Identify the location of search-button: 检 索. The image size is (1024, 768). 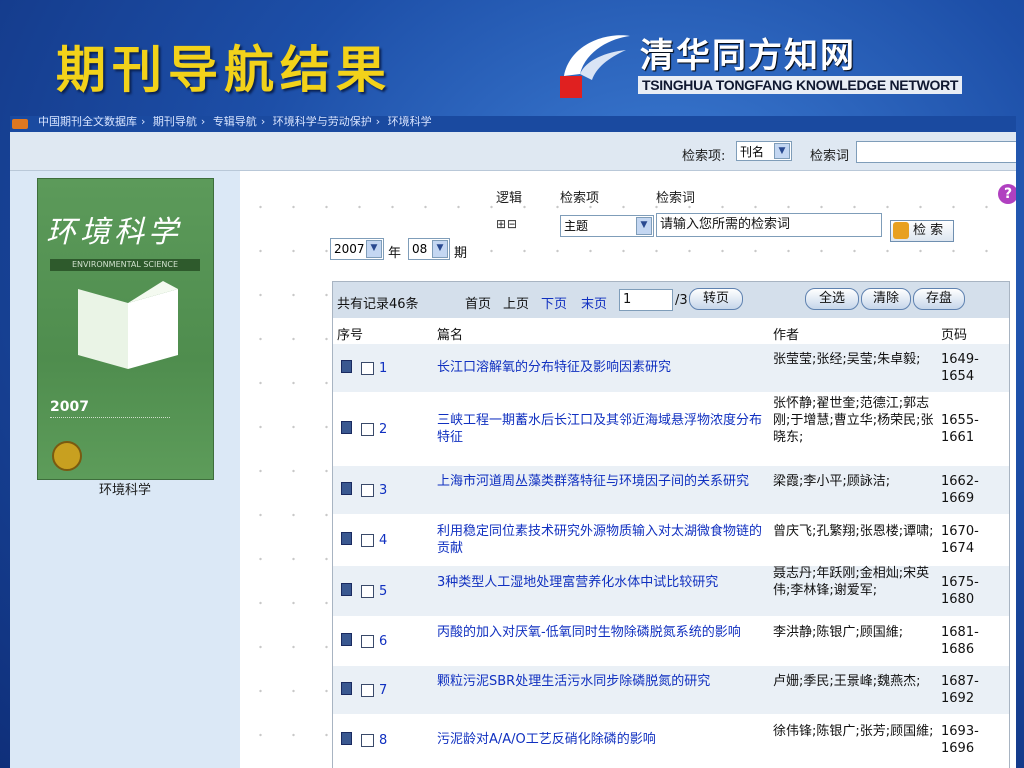
(922, 231).